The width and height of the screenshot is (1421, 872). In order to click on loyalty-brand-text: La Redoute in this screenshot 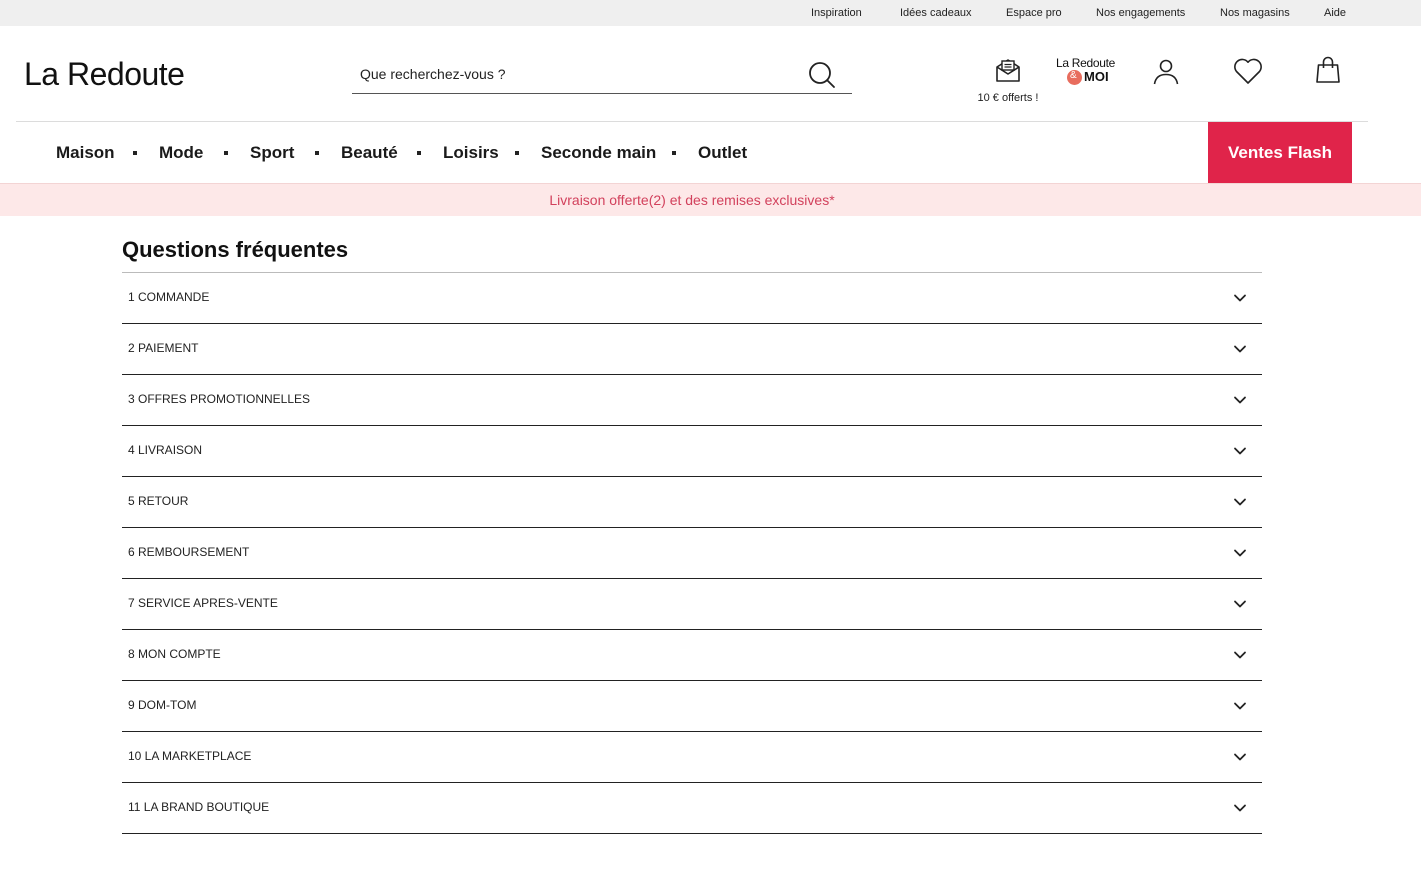, I will do `click(1086, 63)`.